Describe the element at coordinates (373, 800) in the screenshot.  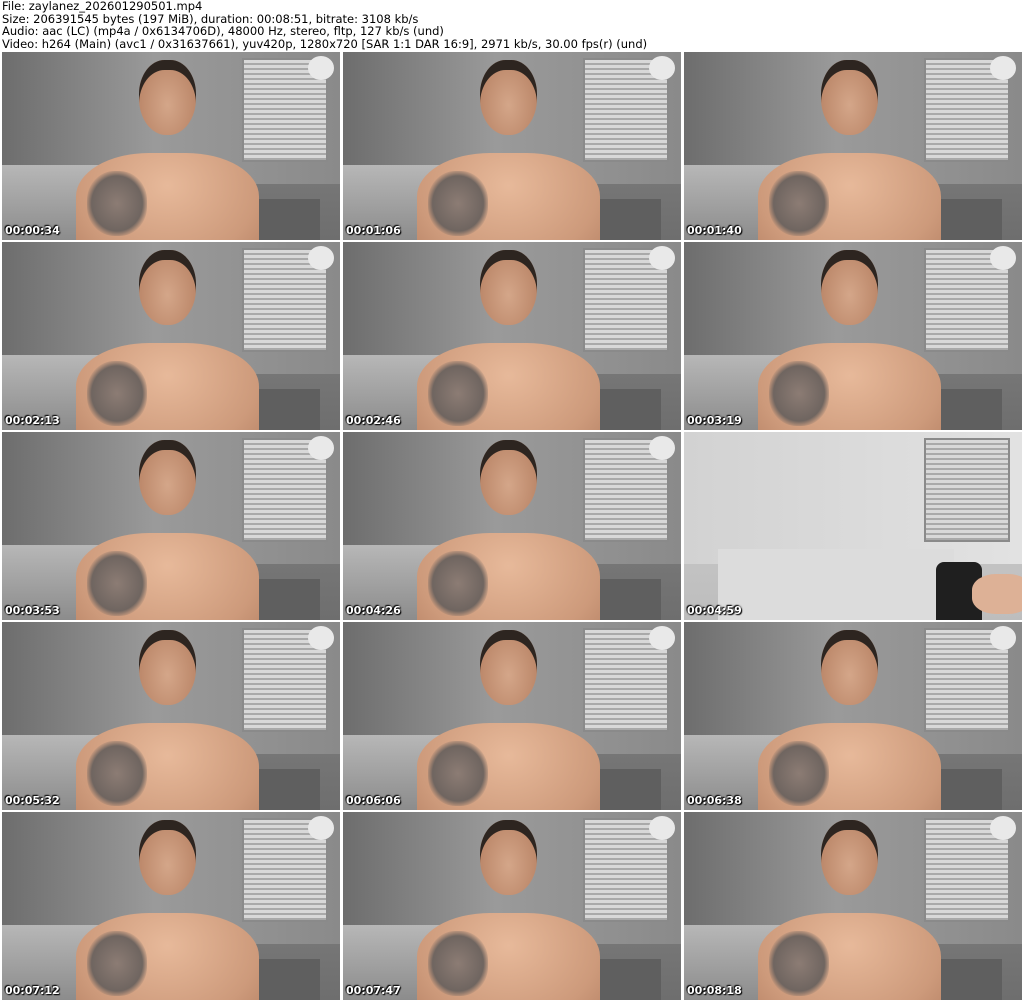
I see `thumbnail-timestamp: 00:06:06` at that location.